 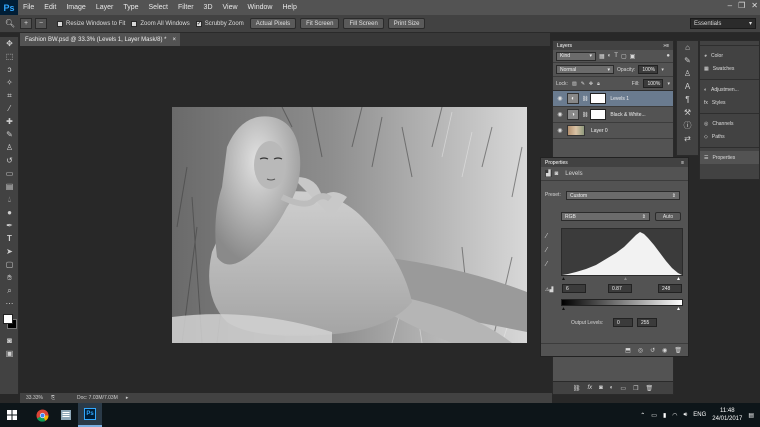 What do you see at coordinates (75, 7) in the screenshot?
I see `menu-image: Image` at bounding box center [75, 7].